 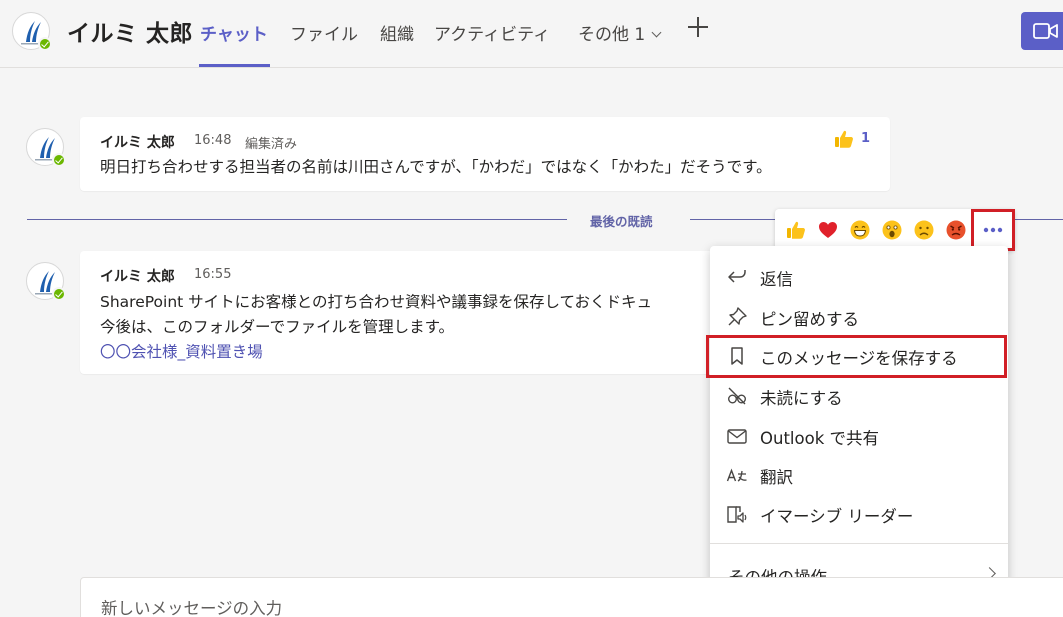 I want to click on avatar, so click(x=32, y=31).